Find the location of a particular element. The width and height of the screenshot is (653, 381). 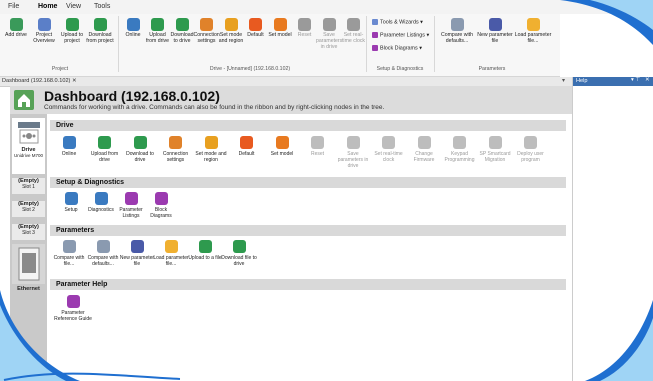

ribbon-download-button: Download from project is located at coordinates (100, 31).